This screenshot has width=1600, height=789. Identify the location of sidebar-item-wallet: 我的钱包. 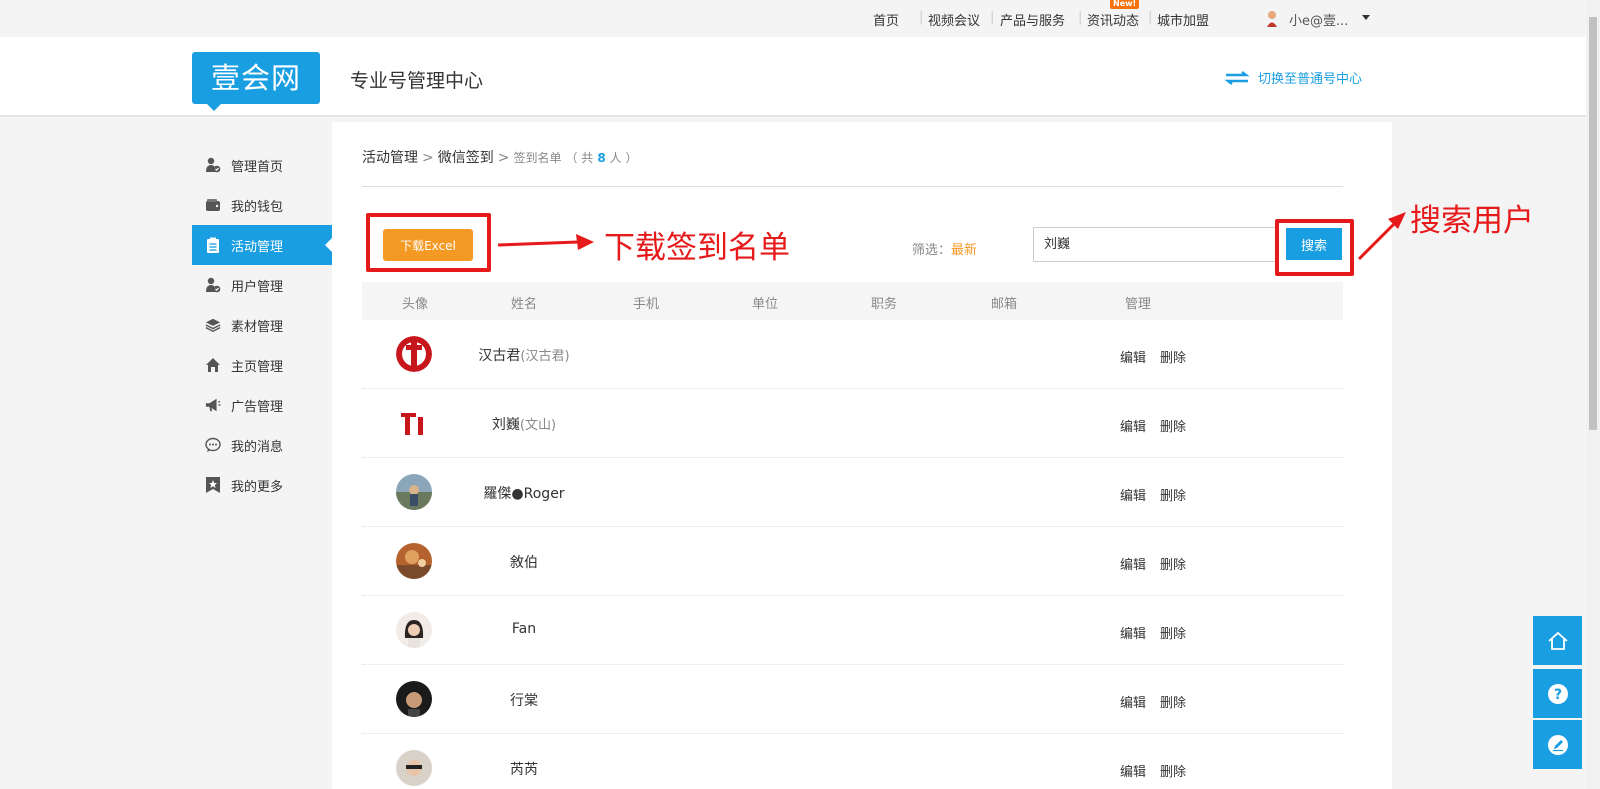
(262, 205).